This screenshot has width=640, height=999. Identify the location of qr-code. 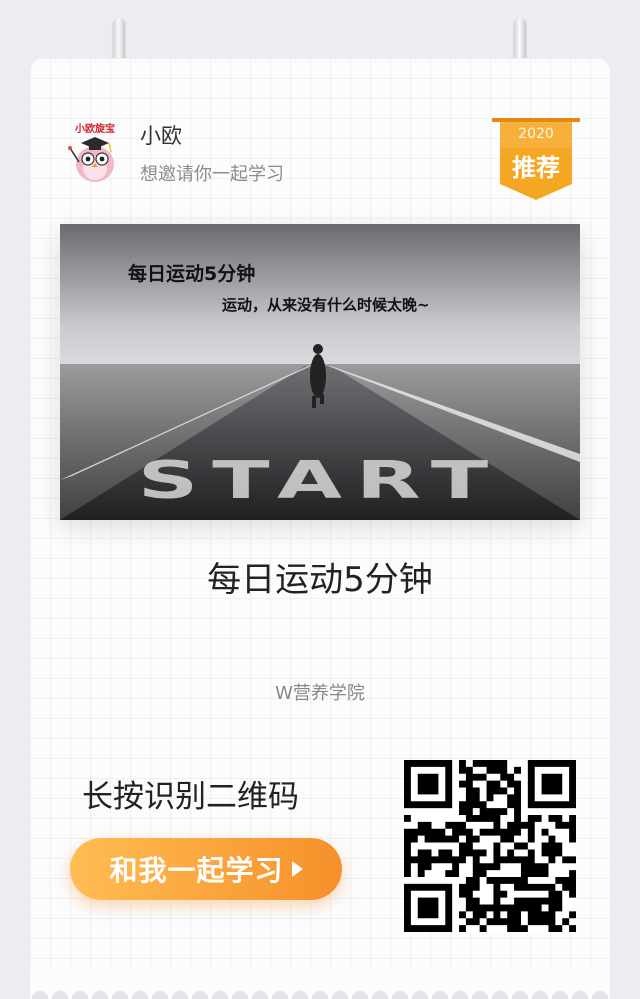
(490, 846).